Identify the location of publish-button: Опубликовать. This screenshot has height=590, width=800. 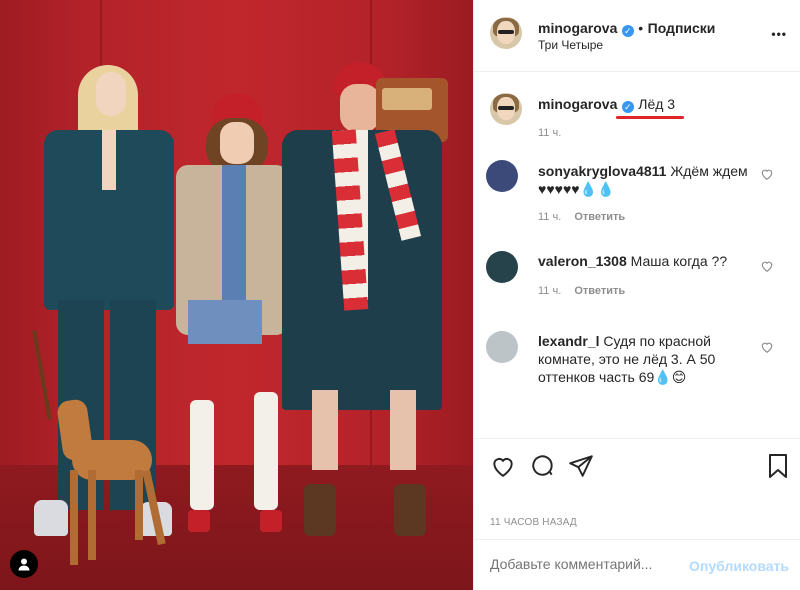
(739, 566).